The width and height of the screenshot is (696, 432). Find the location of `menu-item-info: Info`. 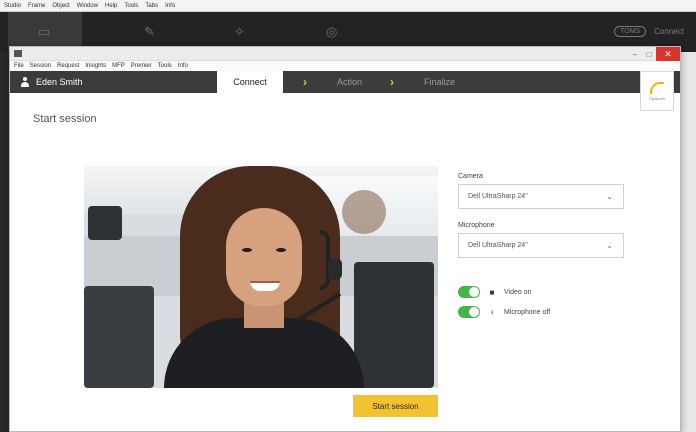

menu-item-info: Info is located at coordinates (183, 66).